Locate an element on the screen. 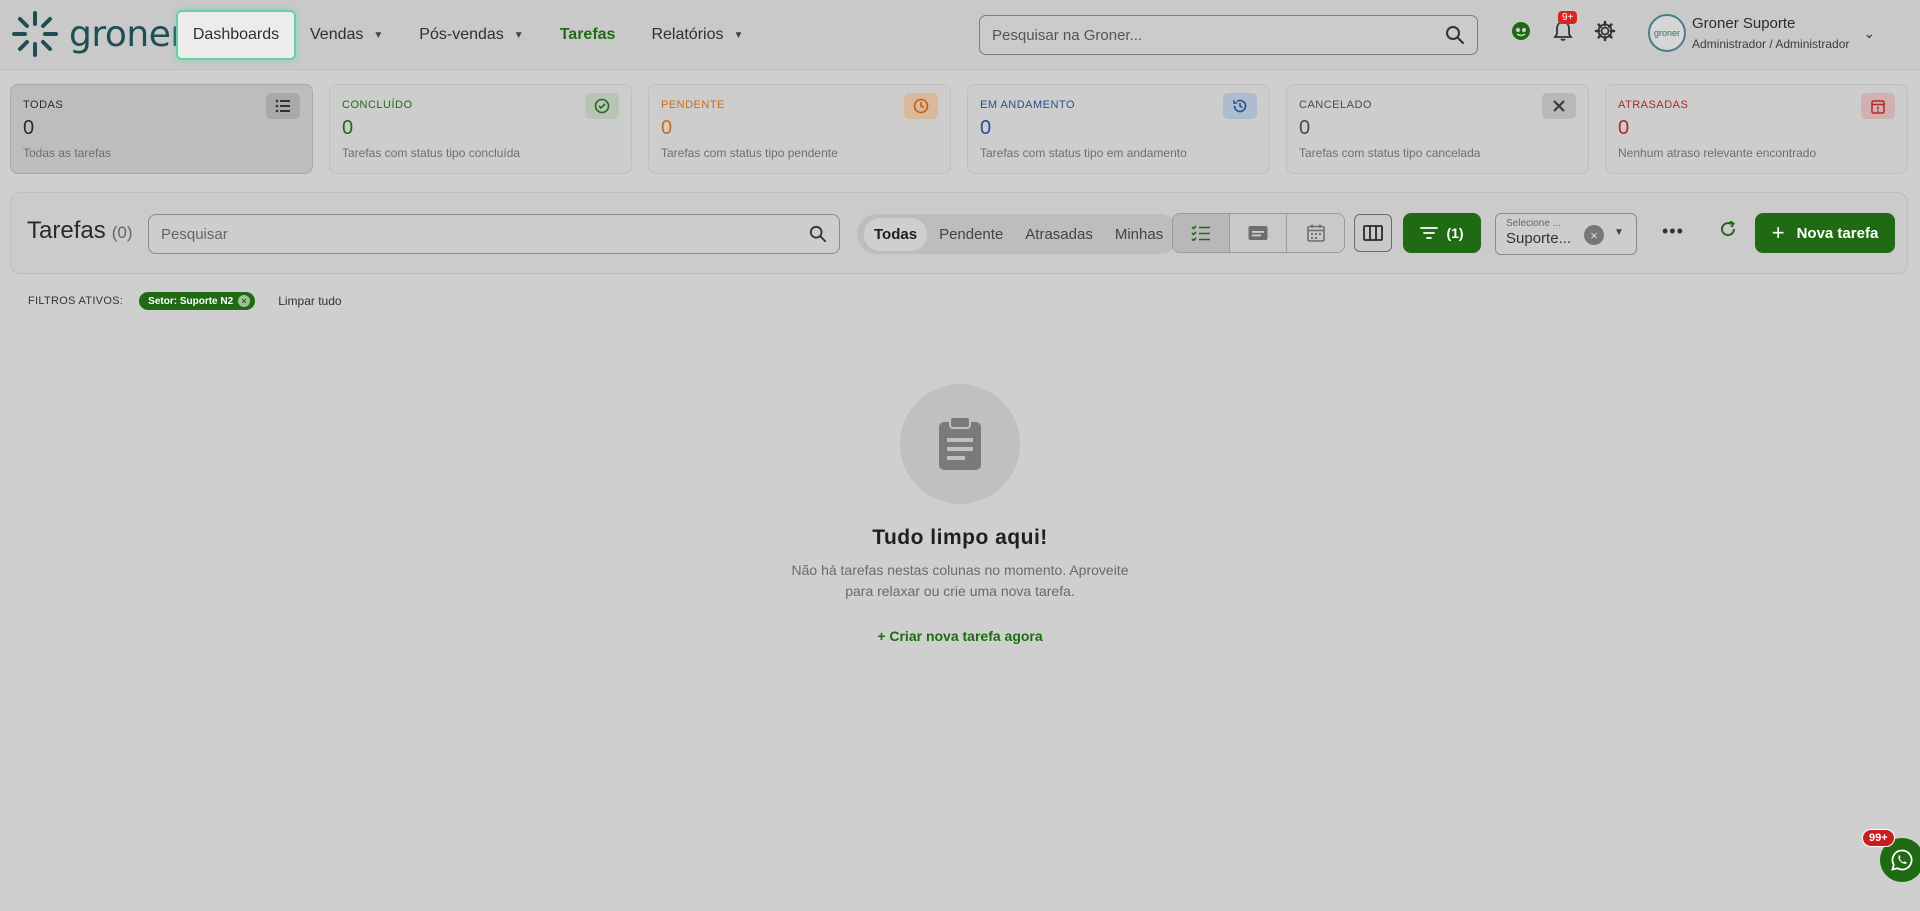  nav-tarefas: Tarefas is located at coordinates (588, 35).